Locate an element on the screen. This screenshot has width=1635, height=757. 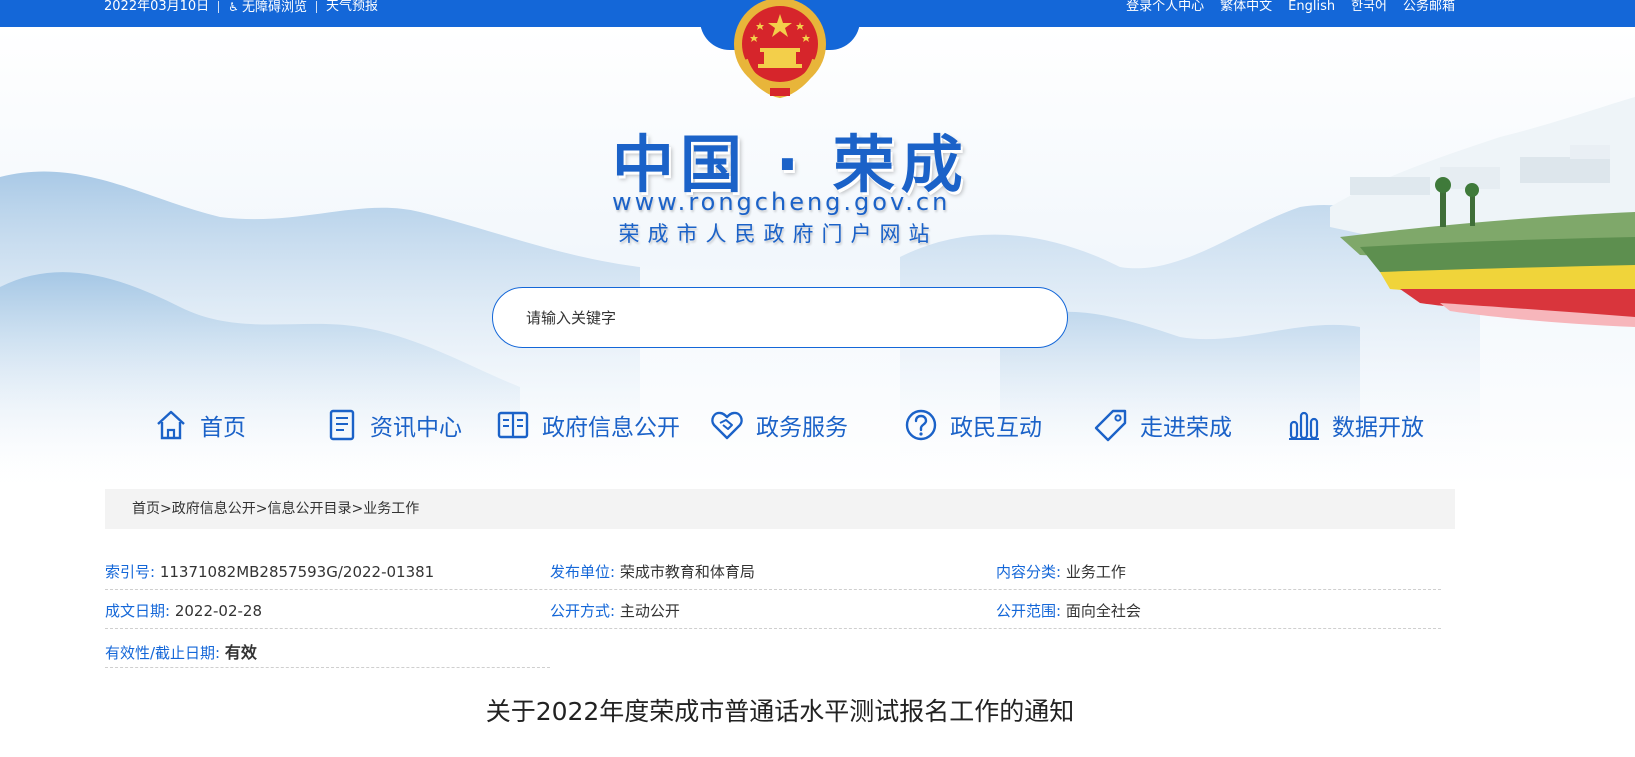
nav-item-open-data: 数据开放 is located at coordinates (1356, 425).